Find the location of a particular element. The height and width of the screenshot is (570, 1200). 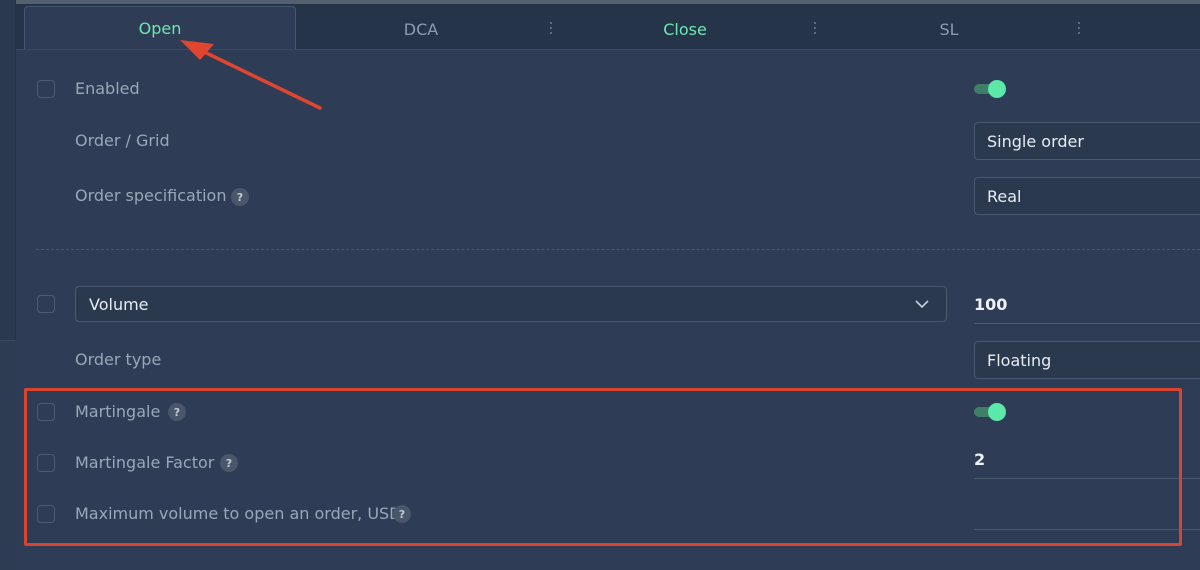

order-spec-label: Order specification is located at coordinates (151, 195).